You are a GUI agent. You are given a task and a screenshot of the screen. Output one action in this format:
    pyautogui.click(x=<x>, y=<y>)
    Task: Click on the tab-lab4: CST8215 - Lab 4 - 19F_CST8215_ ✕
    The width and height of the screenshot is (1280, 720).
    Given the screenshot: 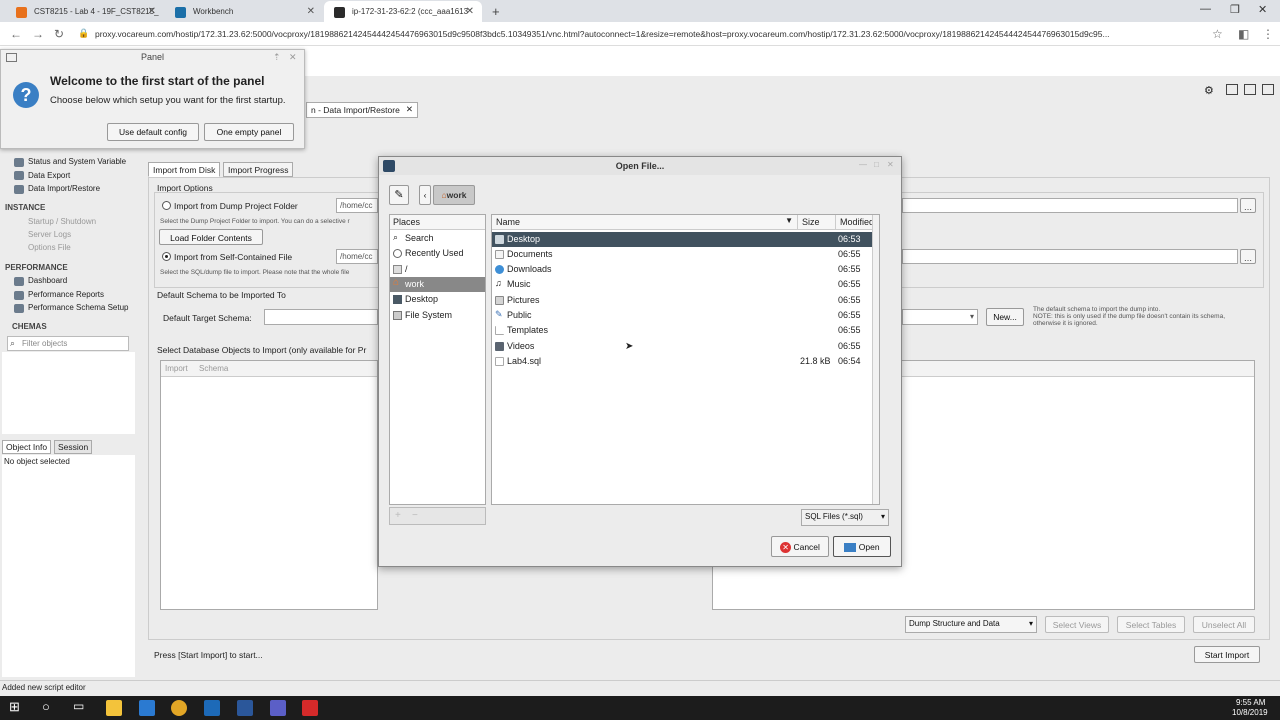 What is the action you would take?
    pyautogui.click(x=85, y=11)
    